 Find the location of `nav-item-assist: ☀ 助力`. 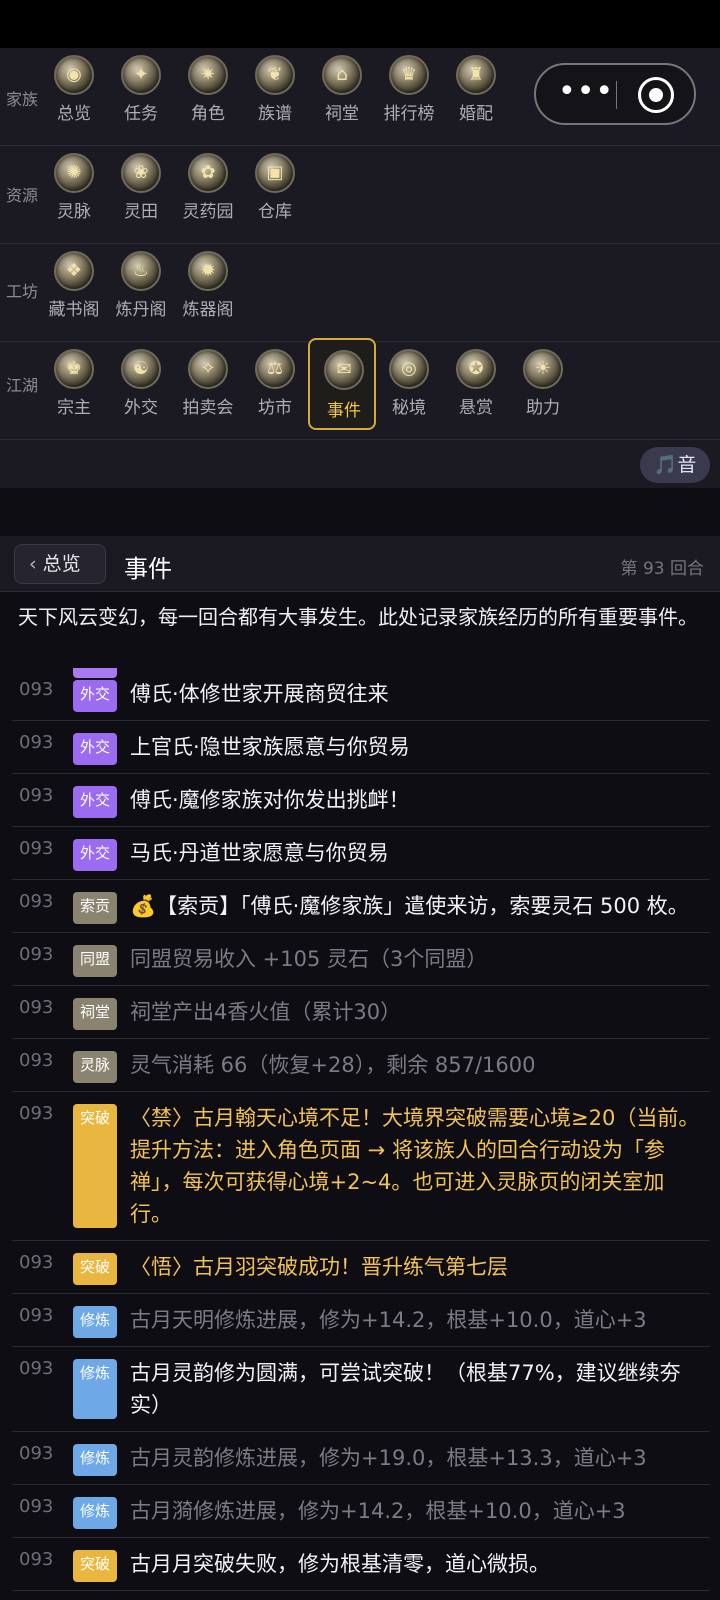

nav-item-assist: ☀ 助力 is located at coordinates (543, 391).